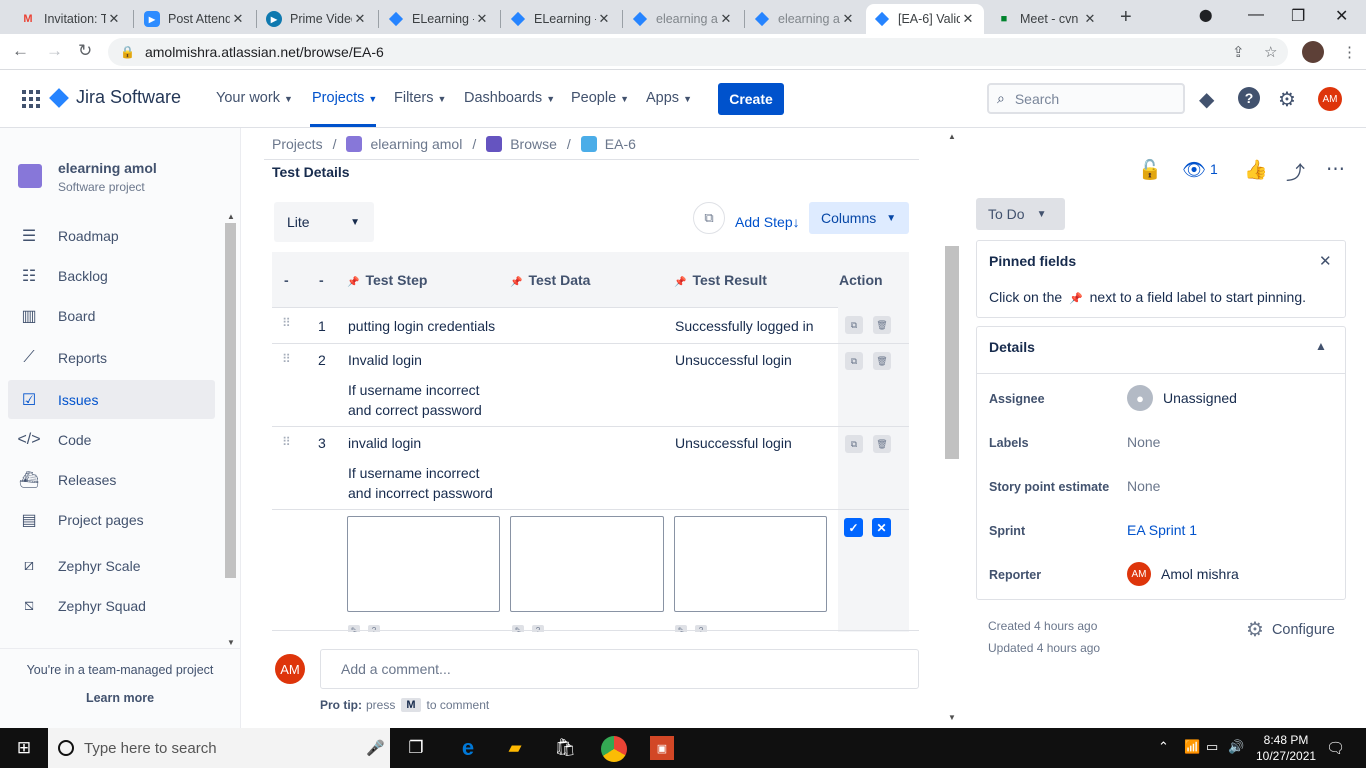 The image size is (1366, 768). What do you see at coordinates (468, 747) in the screenshot?
I see `edge-icon: e` at bounding box center [468, 747].